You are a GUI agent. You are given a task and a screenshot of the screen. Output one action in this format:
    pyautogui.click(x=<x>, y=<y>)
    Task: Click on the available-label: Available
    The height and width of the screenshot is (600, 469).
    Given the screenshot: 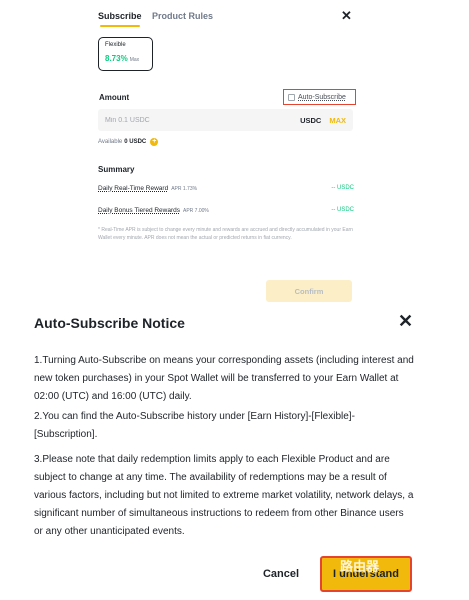 What is the action you would take?
    pyautogui.click(x=110, y=142)
    